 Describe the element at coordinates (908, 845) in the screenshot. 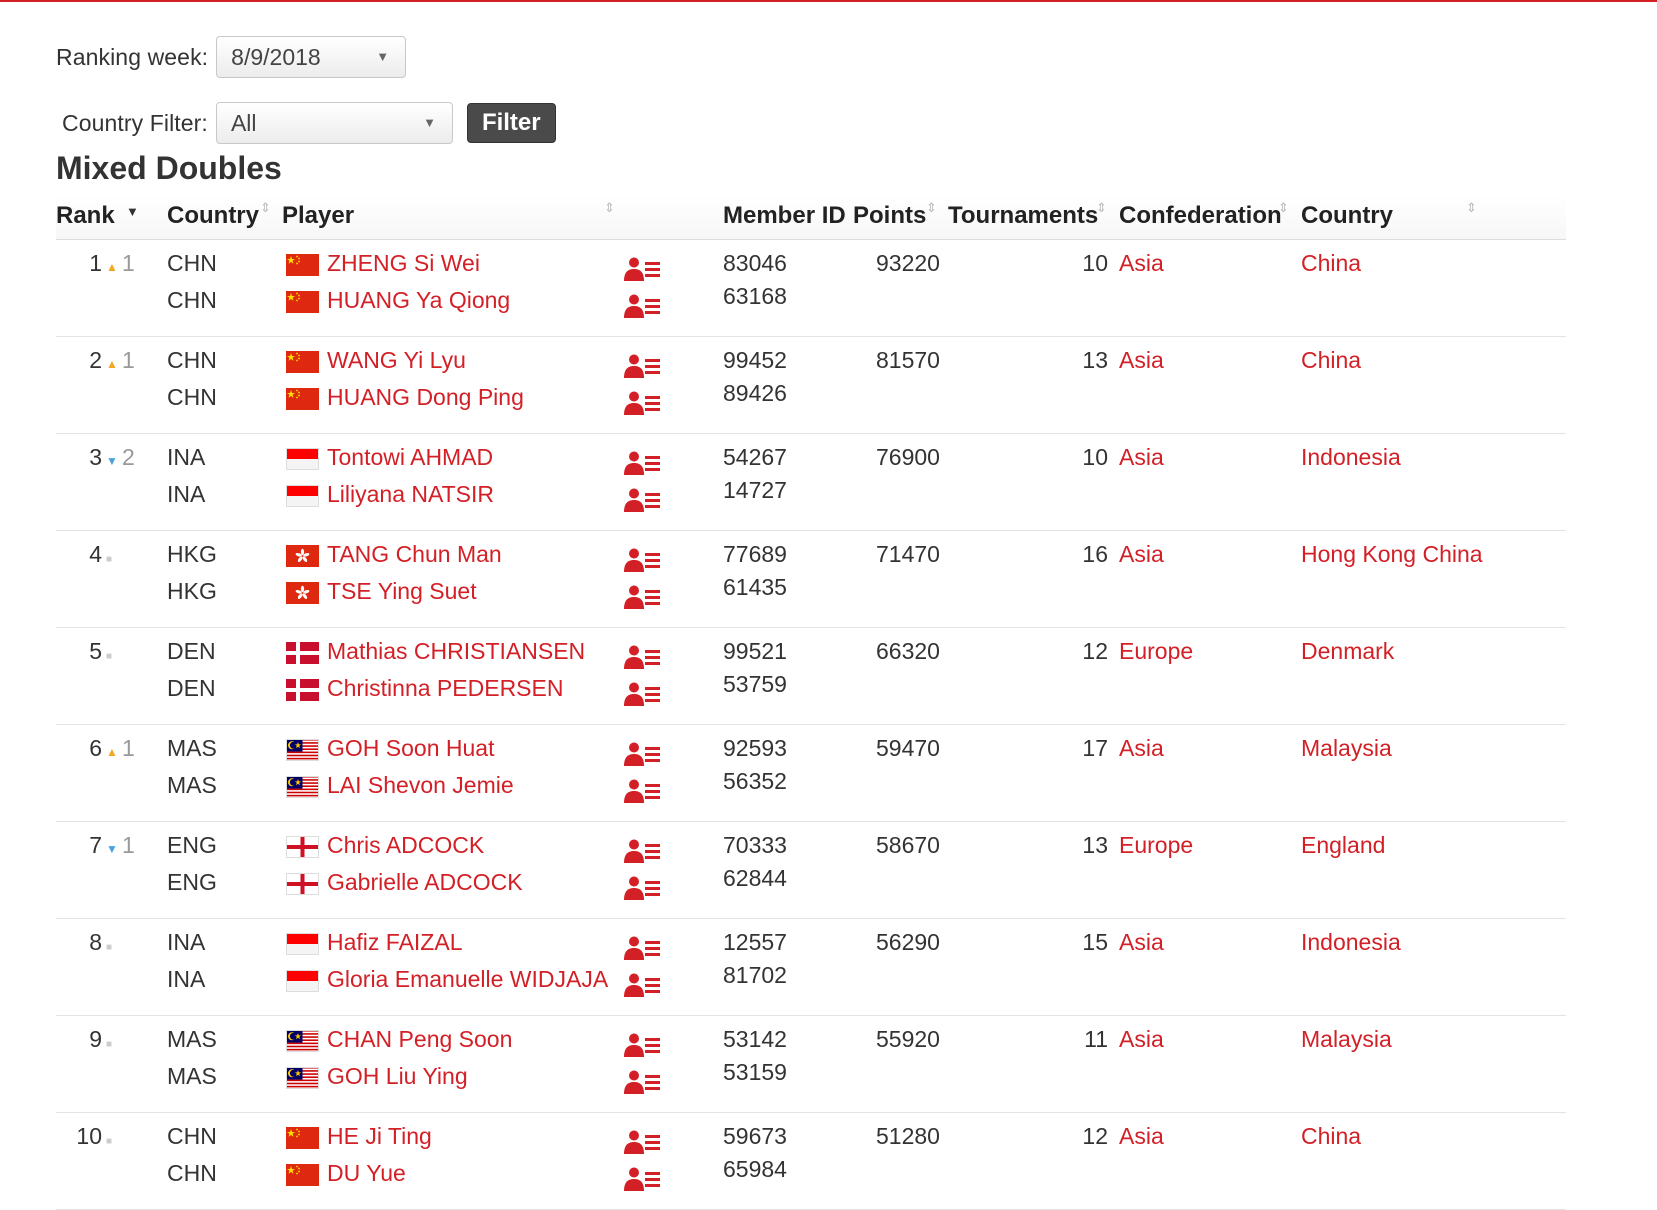

I see `points-value: 58670` at that location.